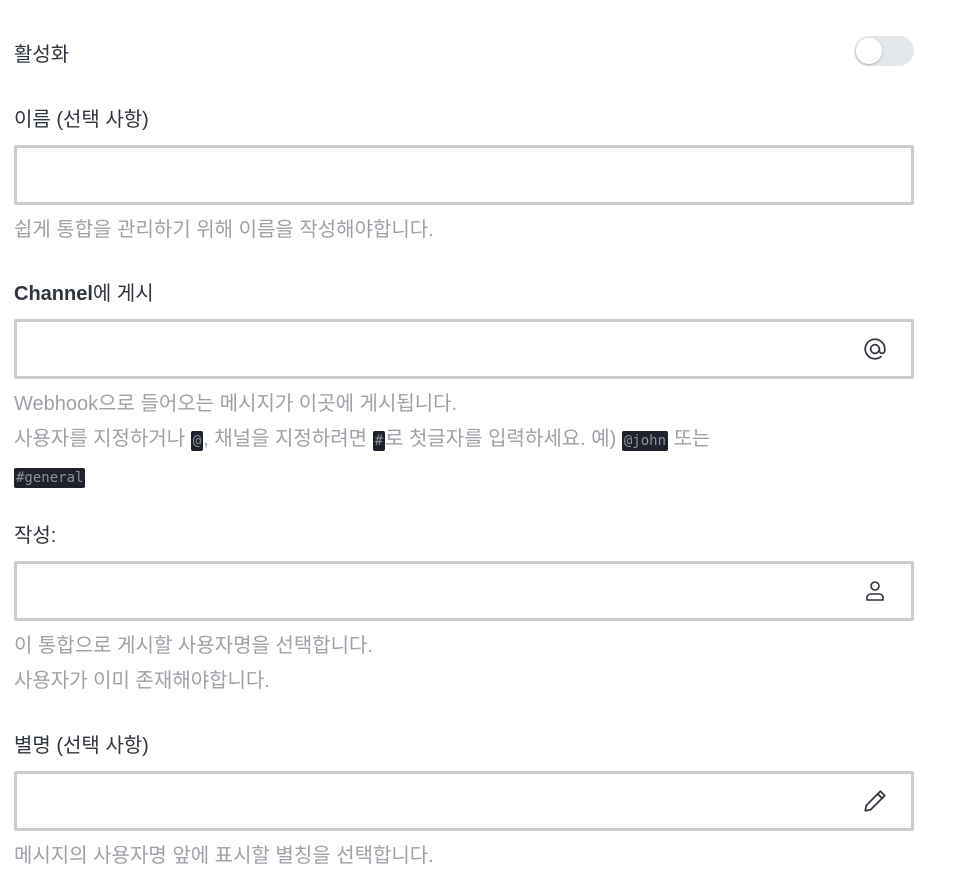 Image resolution: width=958 pixels, height=884 pixels. I want to click on code-general: #general, so click(50, 478).